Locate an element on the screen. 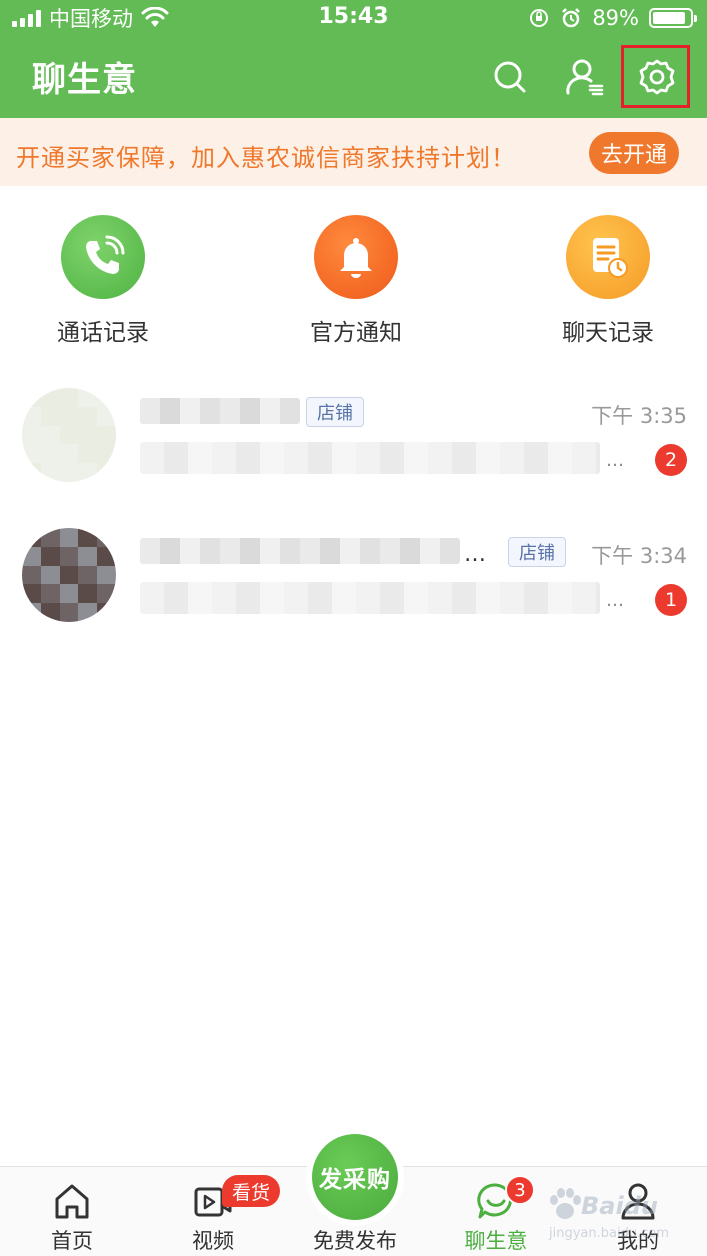 Image resolution: width=707 pixels, height=1256 pixels. search-icon is located at coordinates (510, 77).